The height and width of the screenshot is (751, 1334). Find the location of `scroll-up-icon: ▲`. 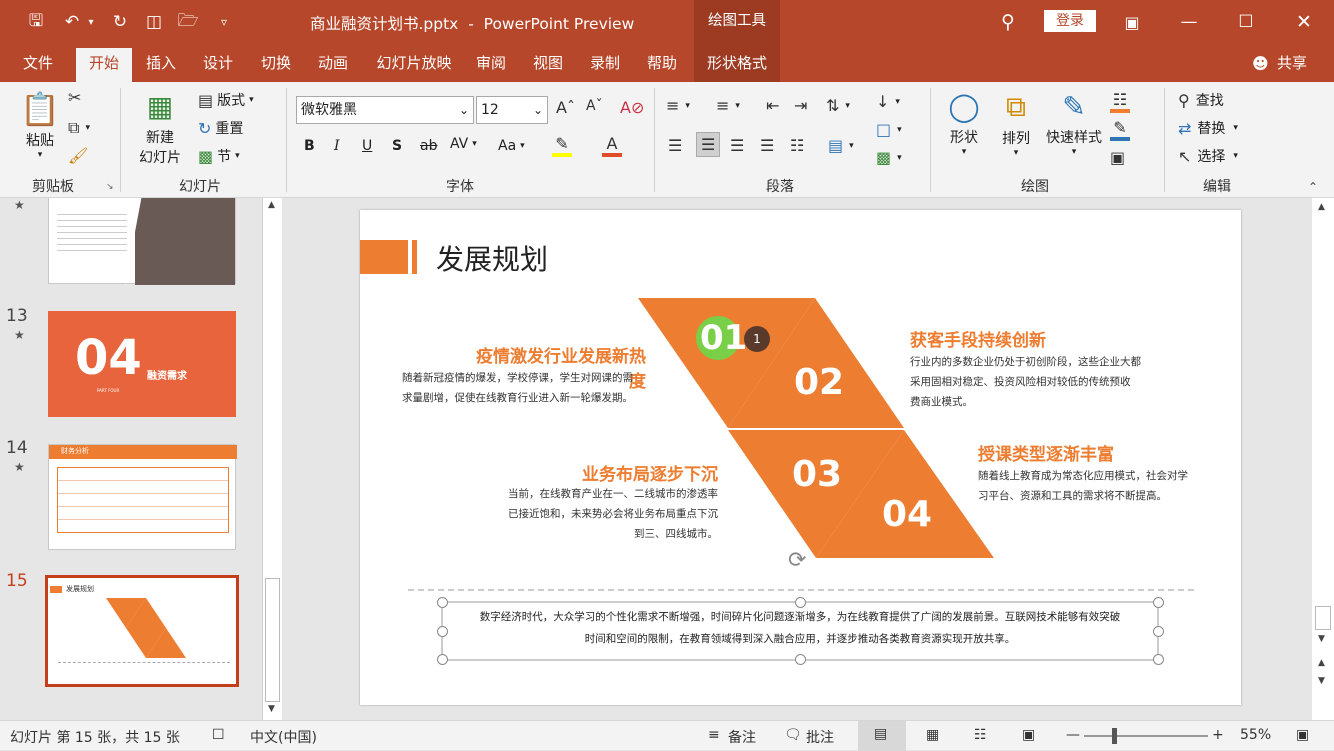

scroll-up-icon: ▲ is located at coordinates (1321, 207).